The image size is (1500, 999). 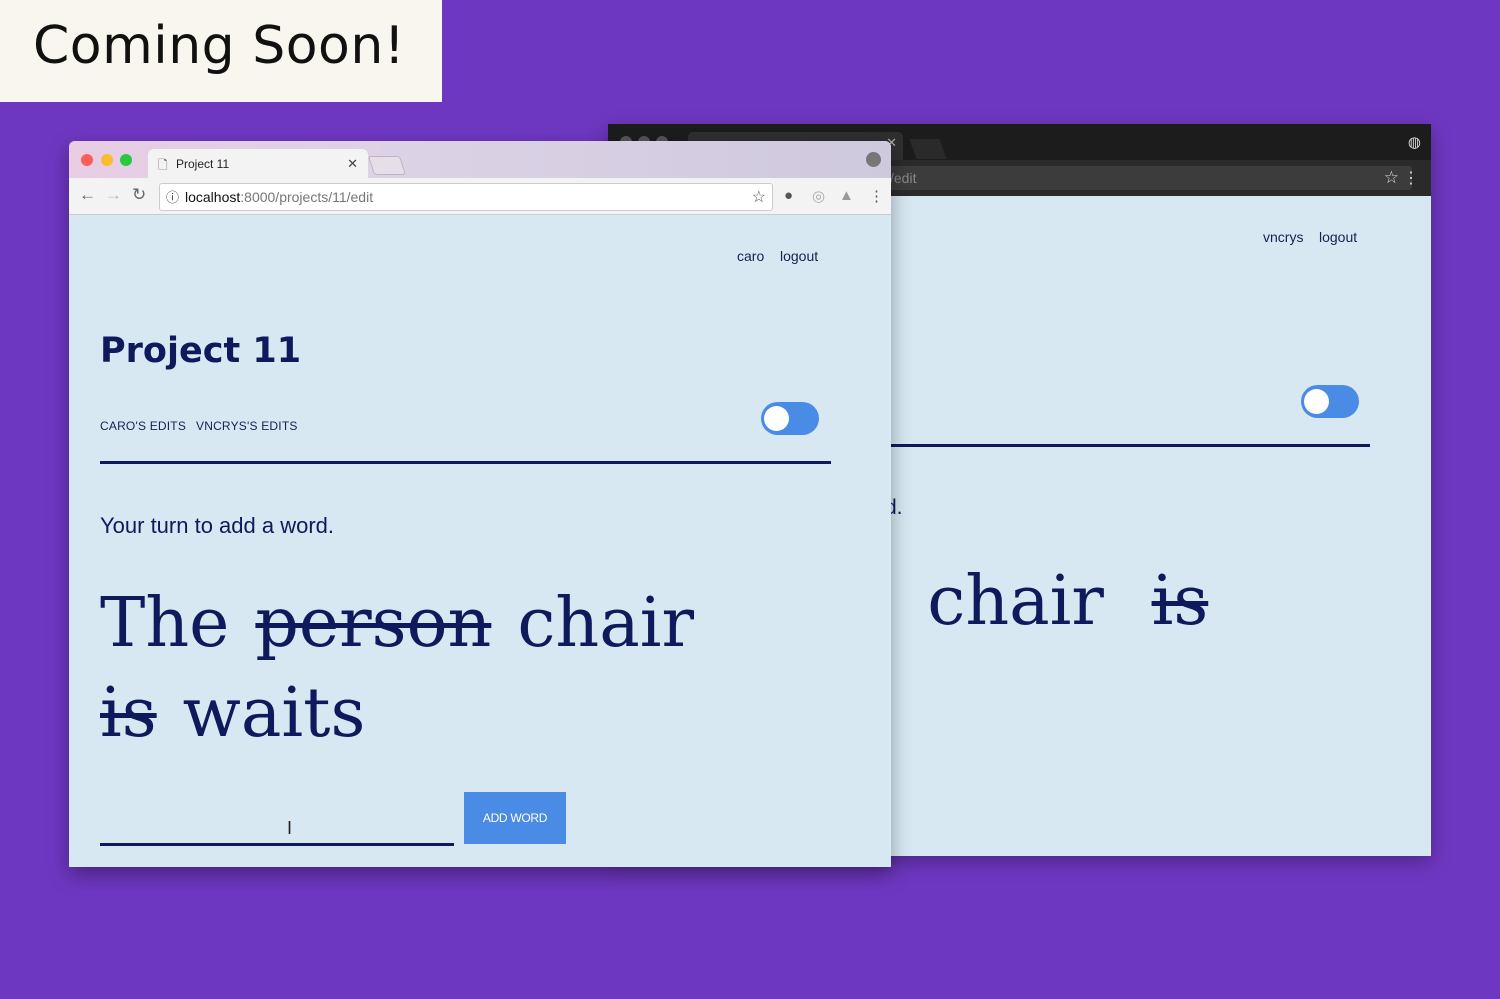 I want to click on browser-tab: 🗋 Project 11 ✕, so click(x=258, y=164).